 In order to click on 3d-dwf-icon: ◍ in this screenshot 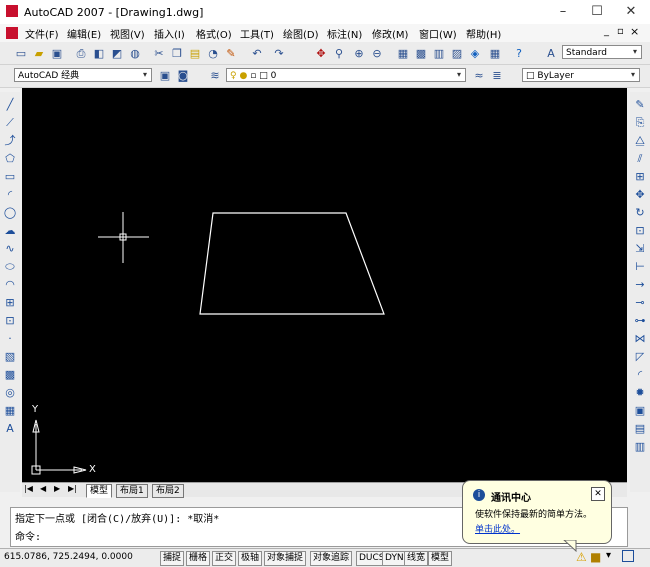, I will do `click(135, 54)`.